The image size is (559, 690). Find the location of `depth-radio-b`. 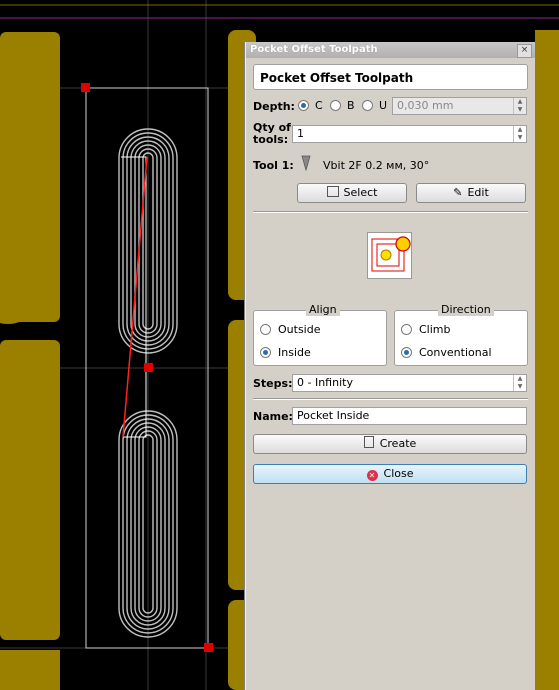

depth-radio-b is located at coordinates (335, 105).